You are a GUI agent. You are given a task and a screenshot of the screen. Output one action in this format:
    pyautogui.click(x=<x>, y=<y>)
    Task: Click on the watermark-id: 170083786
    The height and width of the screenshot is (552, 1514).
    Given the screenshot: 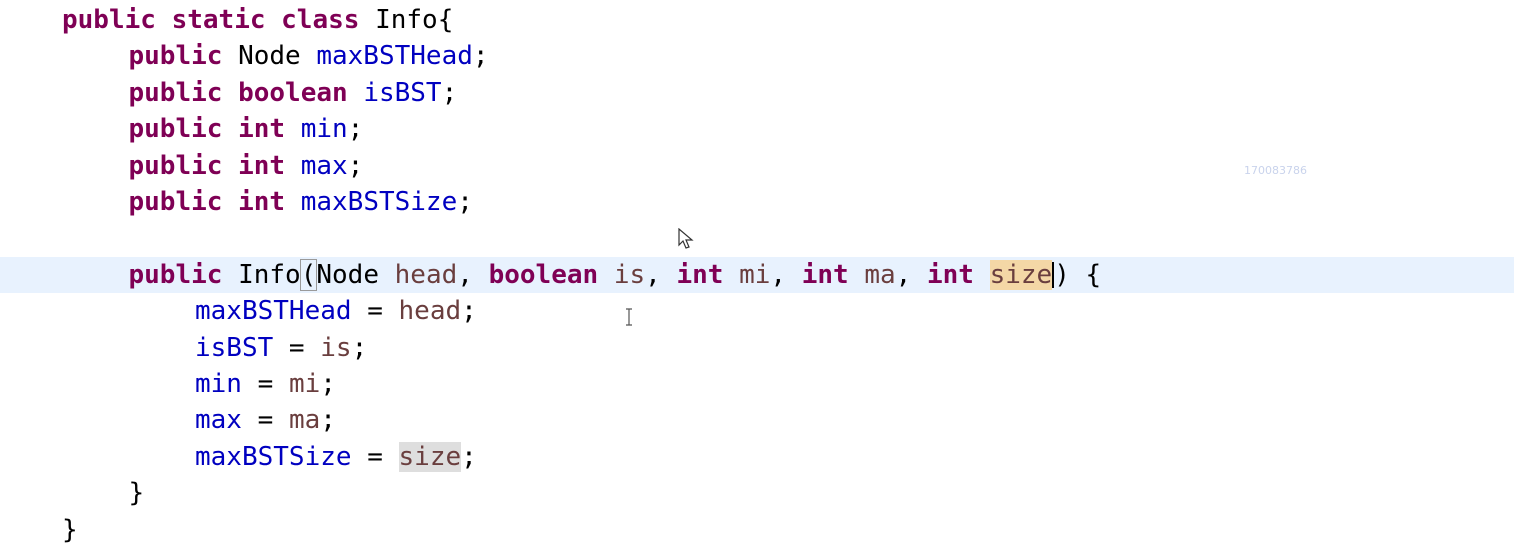 What is the action you would take?
    pyautogui.click(x=1275, y=170)
    